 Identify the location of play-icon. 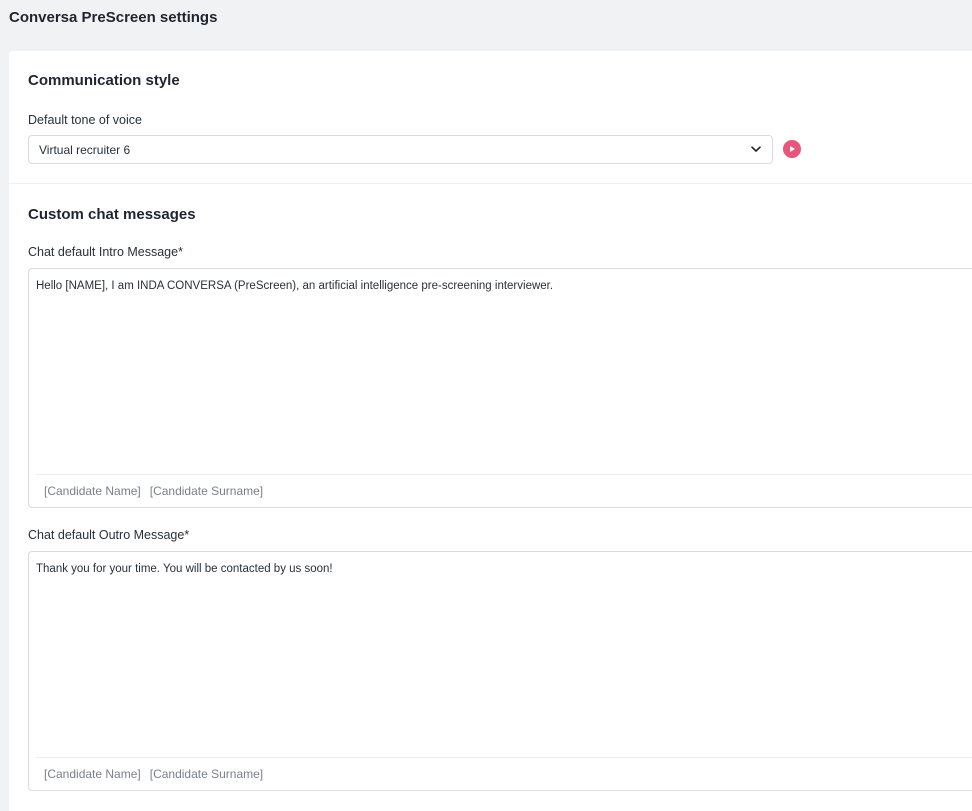
(792, 149).